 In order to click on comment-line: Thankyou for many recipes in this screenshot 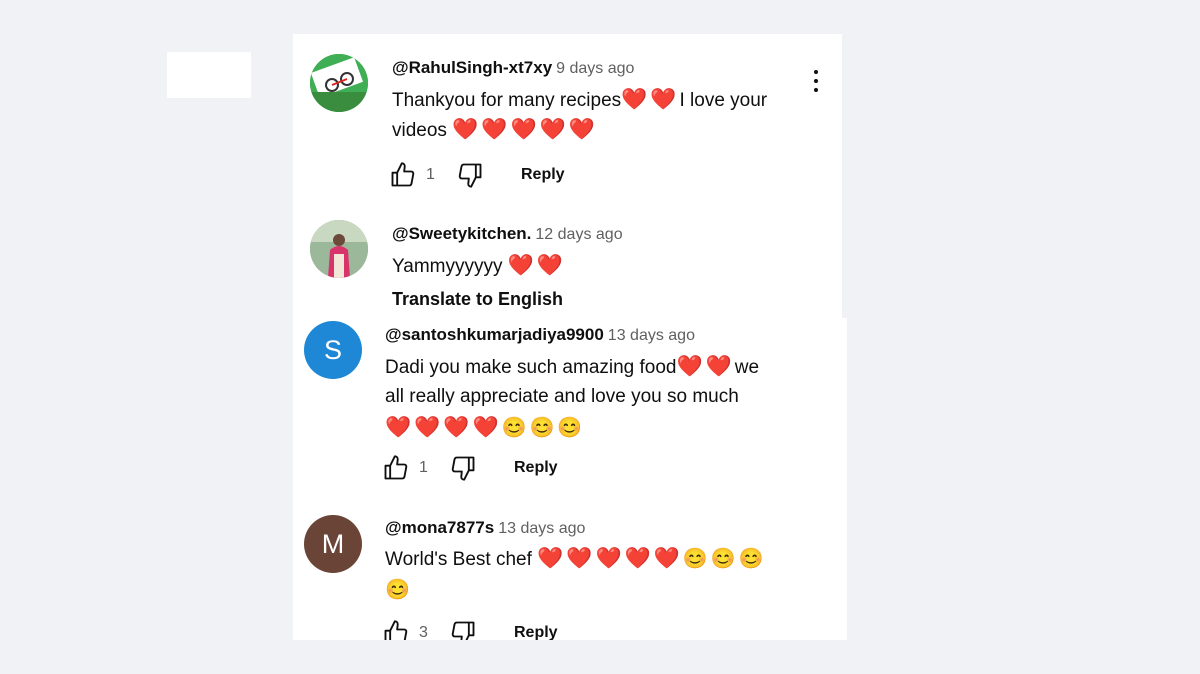, I will do `click(507, 100)`.